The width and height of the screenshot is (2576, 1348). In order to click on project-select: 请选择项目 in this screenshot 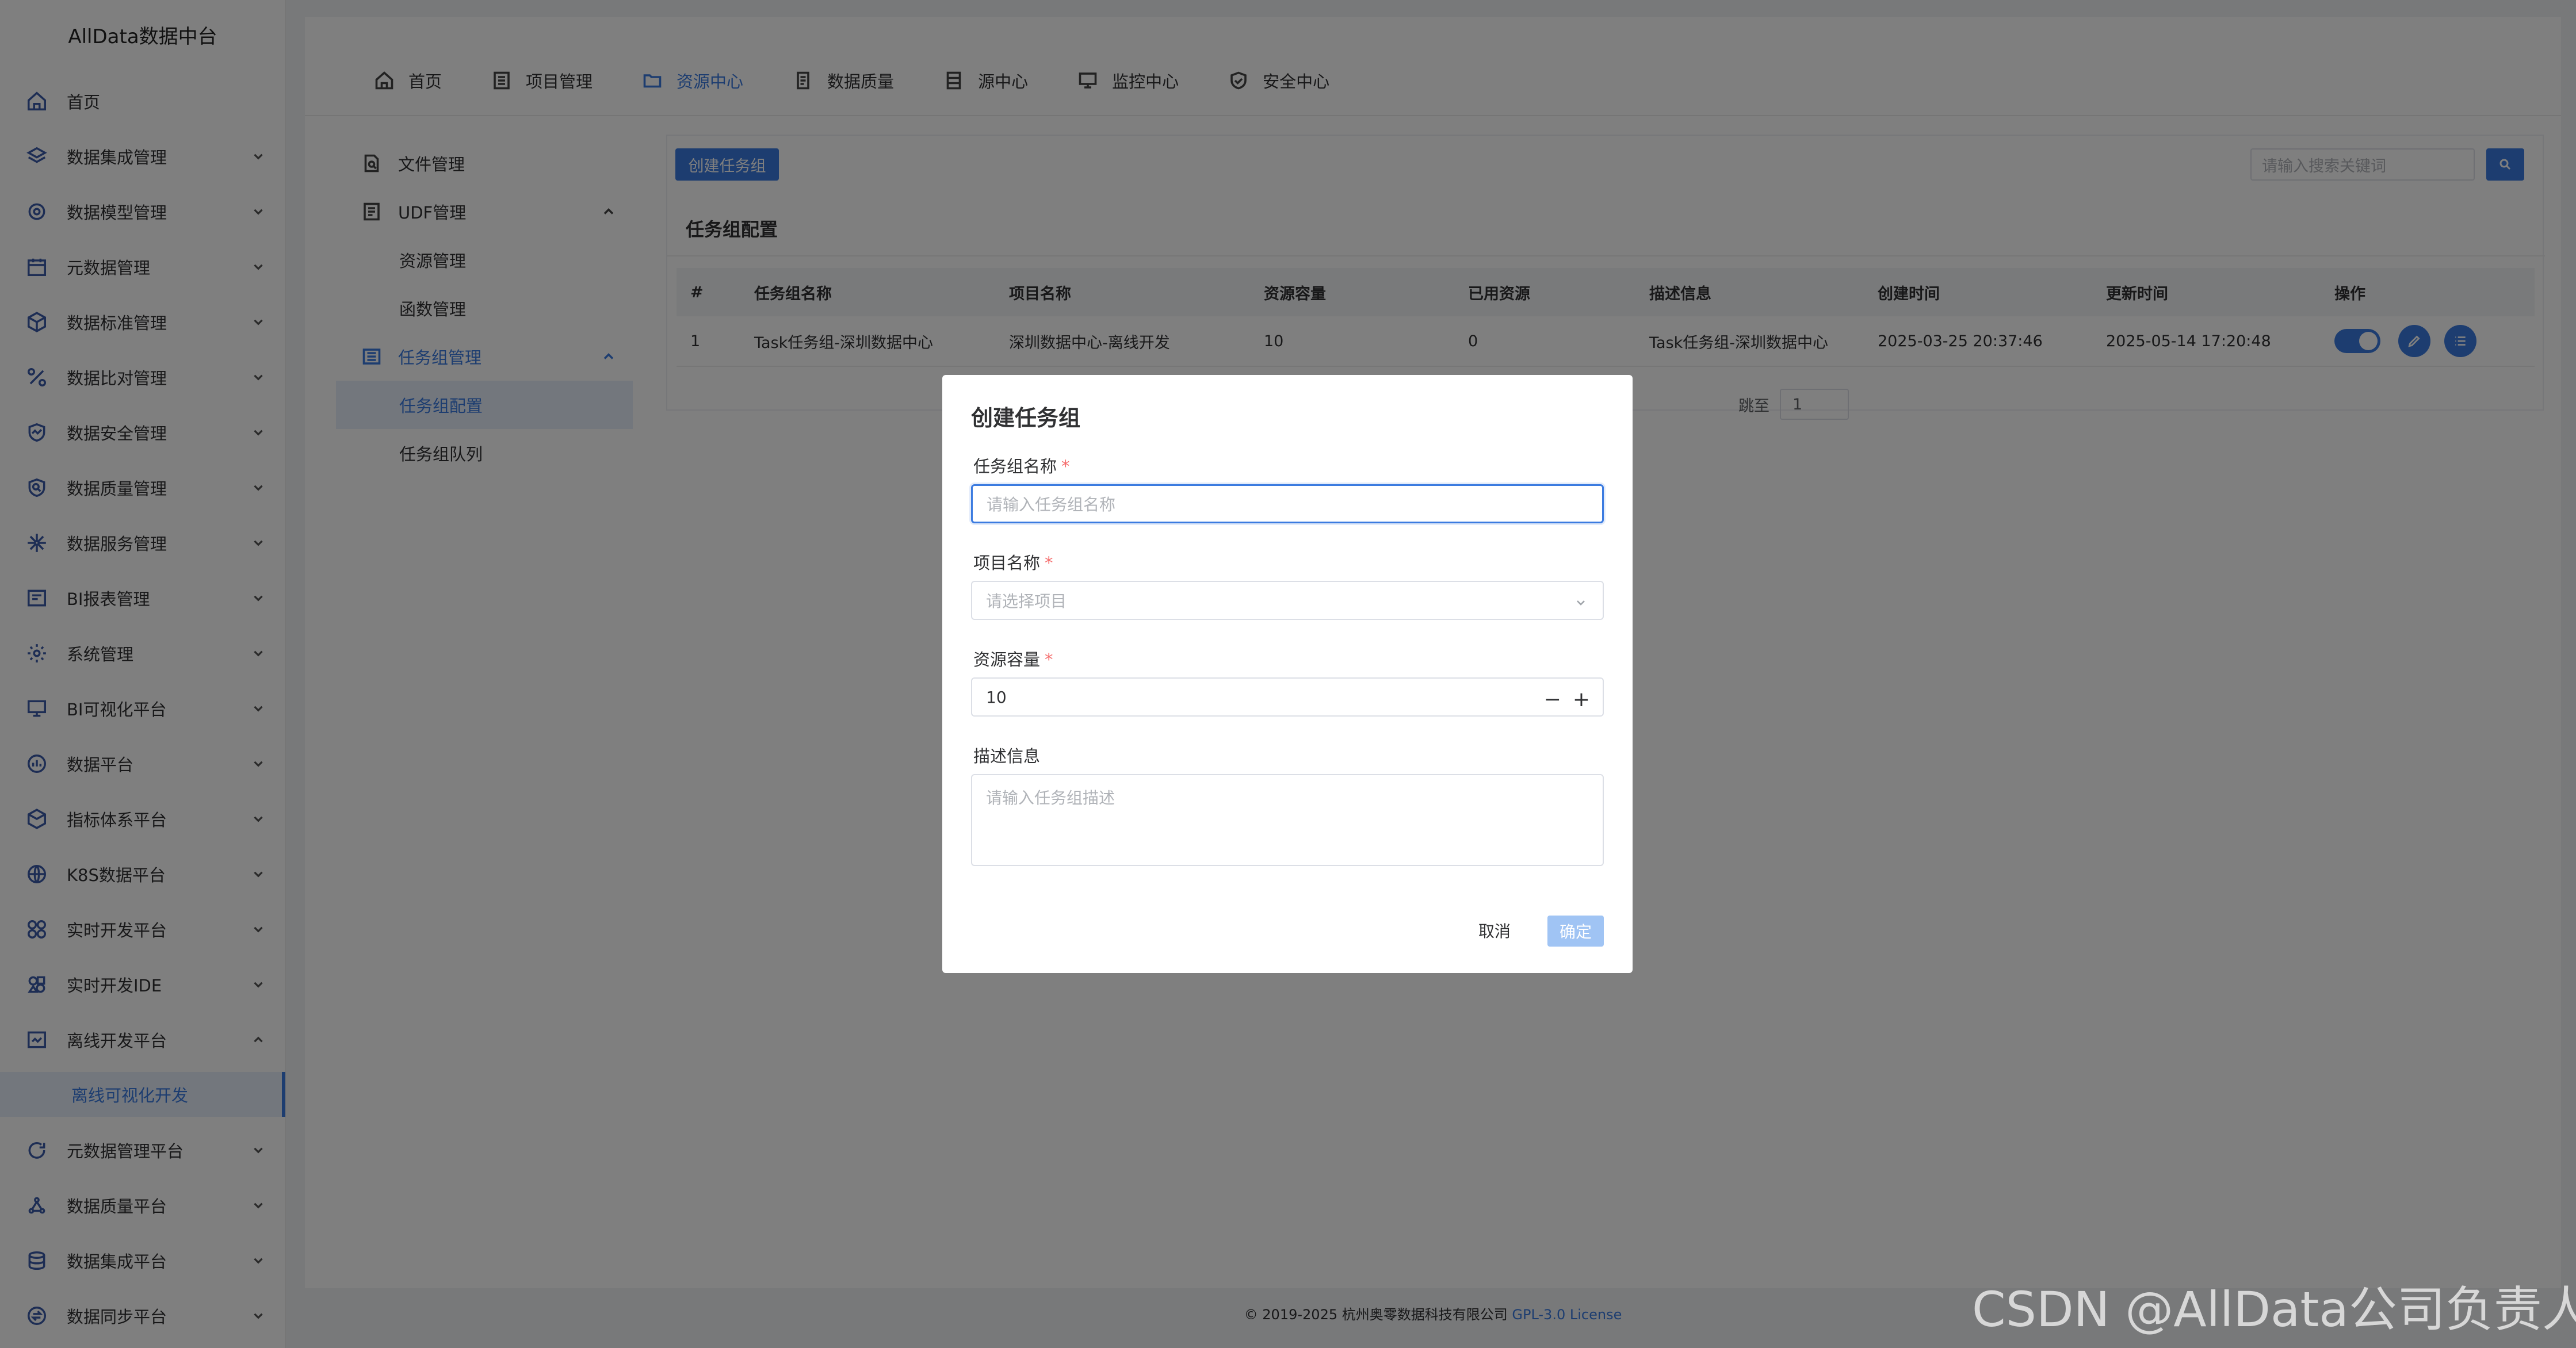, I will do `click(1287, 600)`.